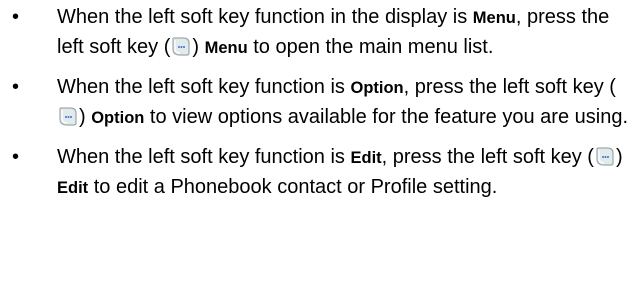 This screenshot has width=640, height=302. I want to click on item-text: to open the main menu list., so click(370, 47).